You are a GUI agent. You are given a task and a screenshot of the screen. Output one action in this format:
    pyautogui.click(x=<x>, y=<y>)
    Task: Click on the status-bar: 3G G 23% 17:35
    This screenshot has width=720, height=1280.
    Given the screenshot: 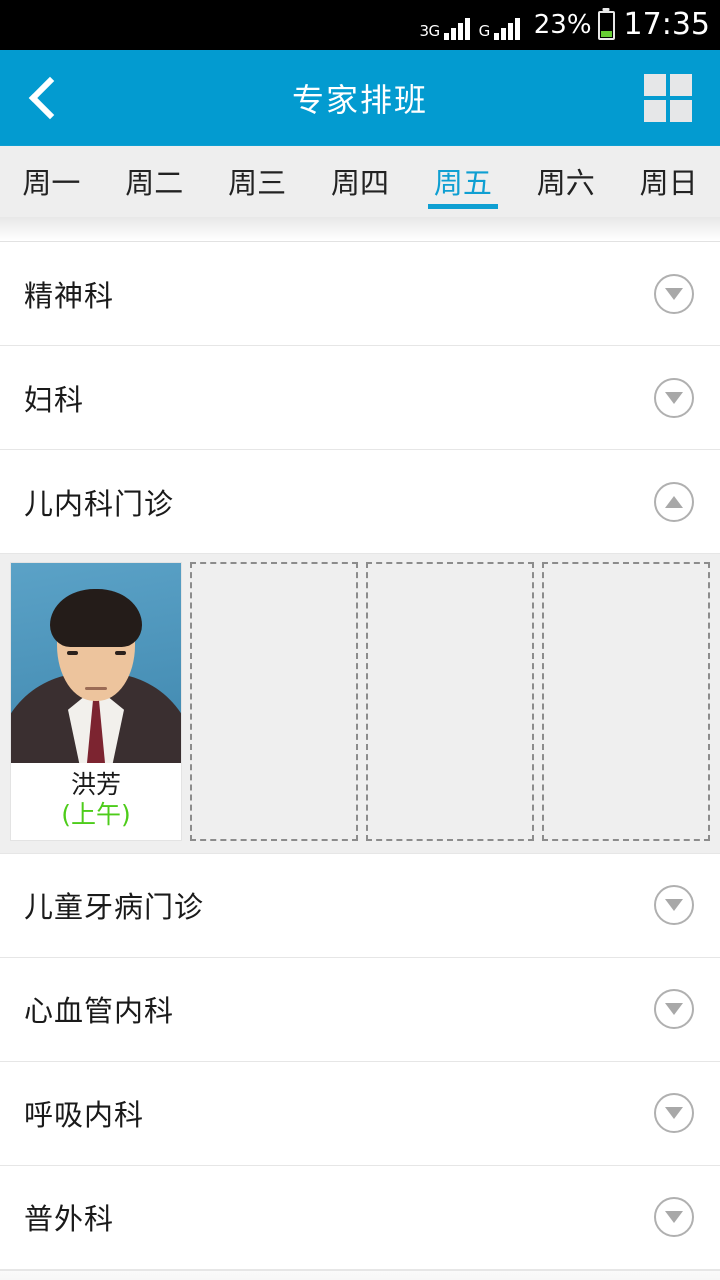 What is the action you would take?
    pyautogui.click(x=360, y=25)
    